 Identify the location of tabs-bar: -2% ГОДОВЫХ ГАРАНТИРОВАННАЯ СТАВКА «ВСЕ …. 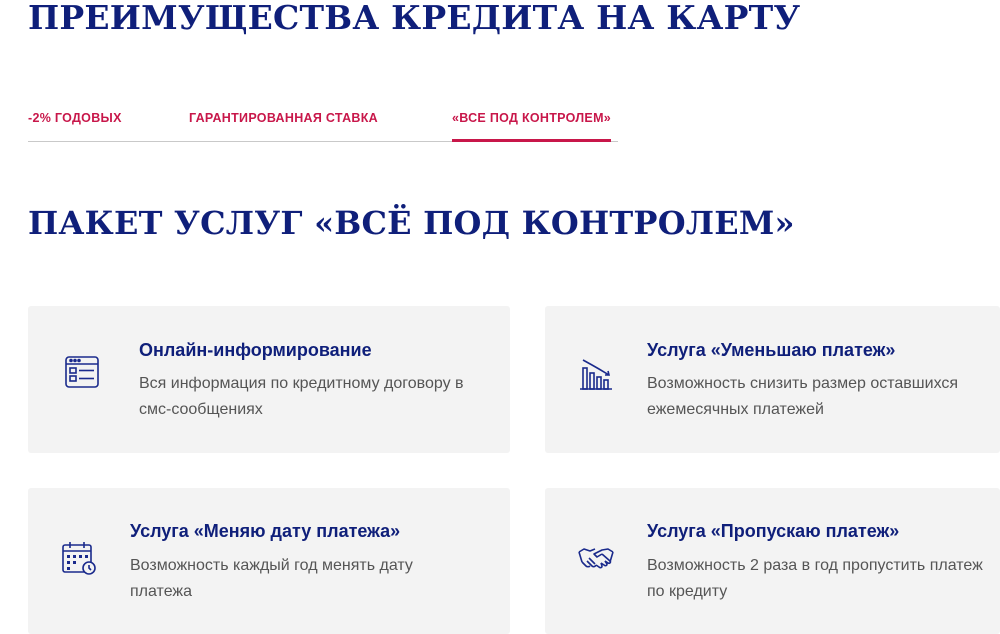
(323, 125).